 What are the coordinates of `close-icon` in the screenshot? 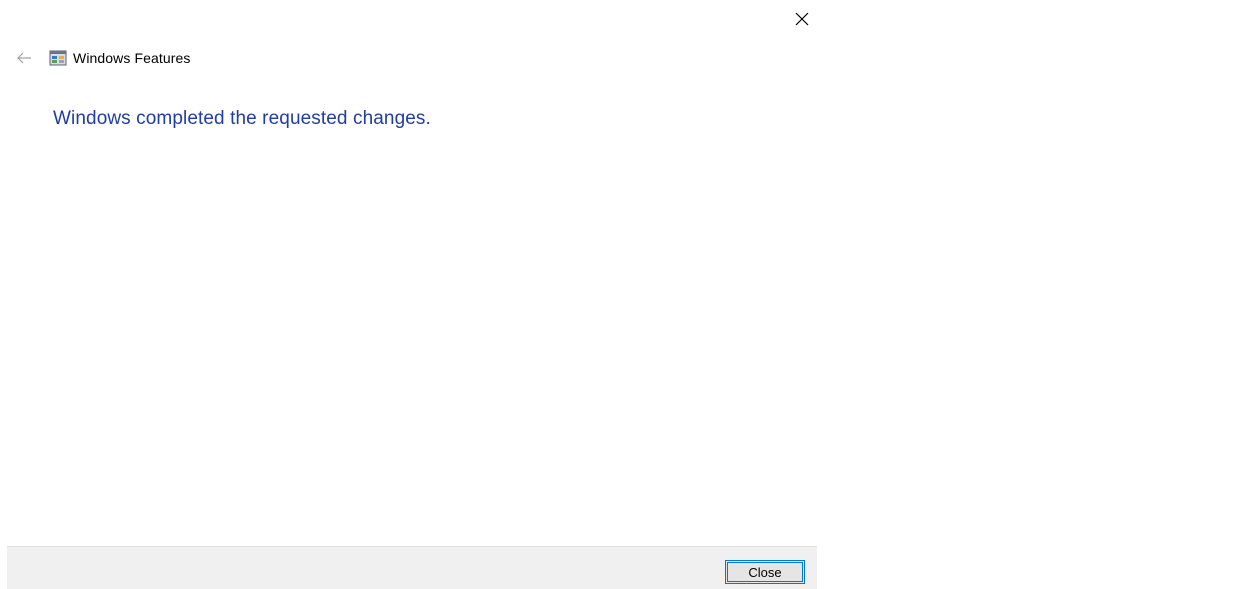 It's located at (802, 19).